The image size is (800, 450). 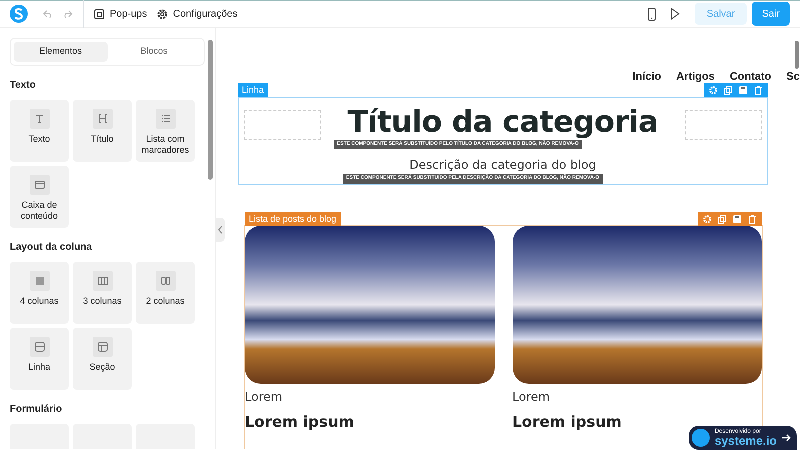 I want to click on toolbar-button: Pop-ups, so click(x=121, y=14).